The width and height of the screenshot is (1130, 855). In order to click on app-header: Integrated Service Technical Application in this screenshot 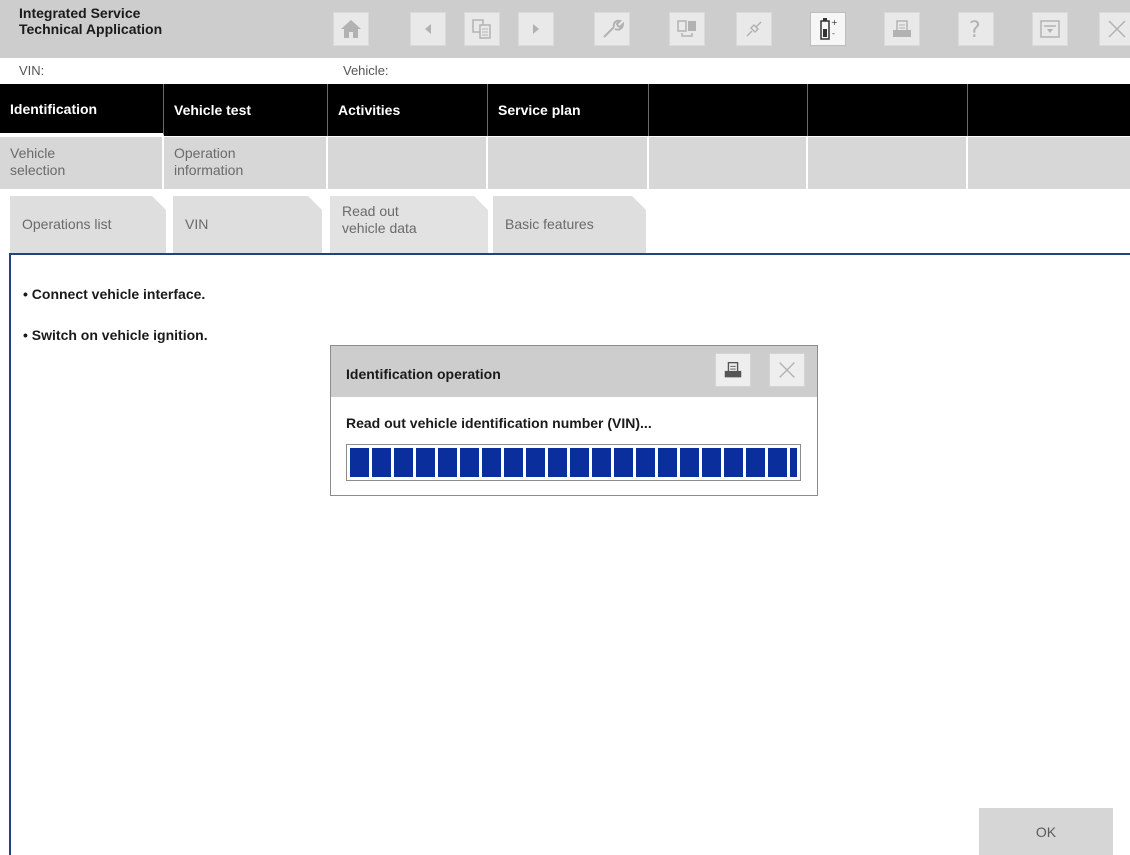, I will do `click(565, 29)`.